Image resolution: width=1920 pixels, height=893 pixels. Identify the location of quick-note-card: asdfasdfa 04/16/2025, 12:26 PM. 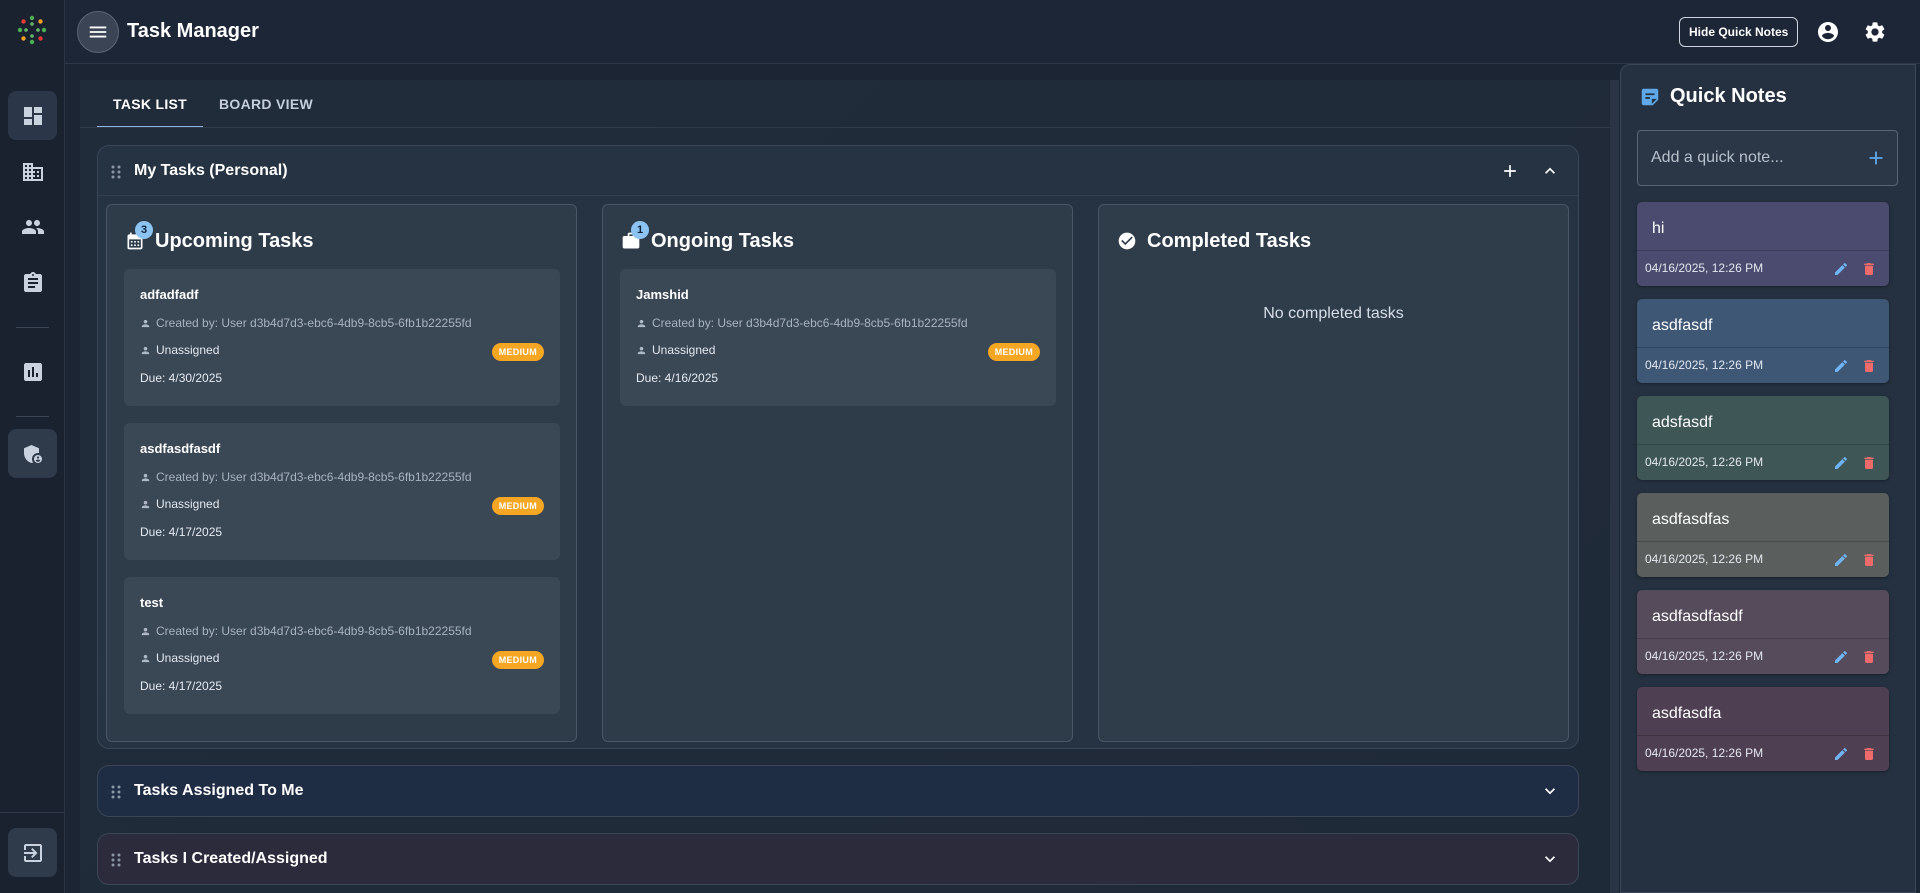
(1763, 729).